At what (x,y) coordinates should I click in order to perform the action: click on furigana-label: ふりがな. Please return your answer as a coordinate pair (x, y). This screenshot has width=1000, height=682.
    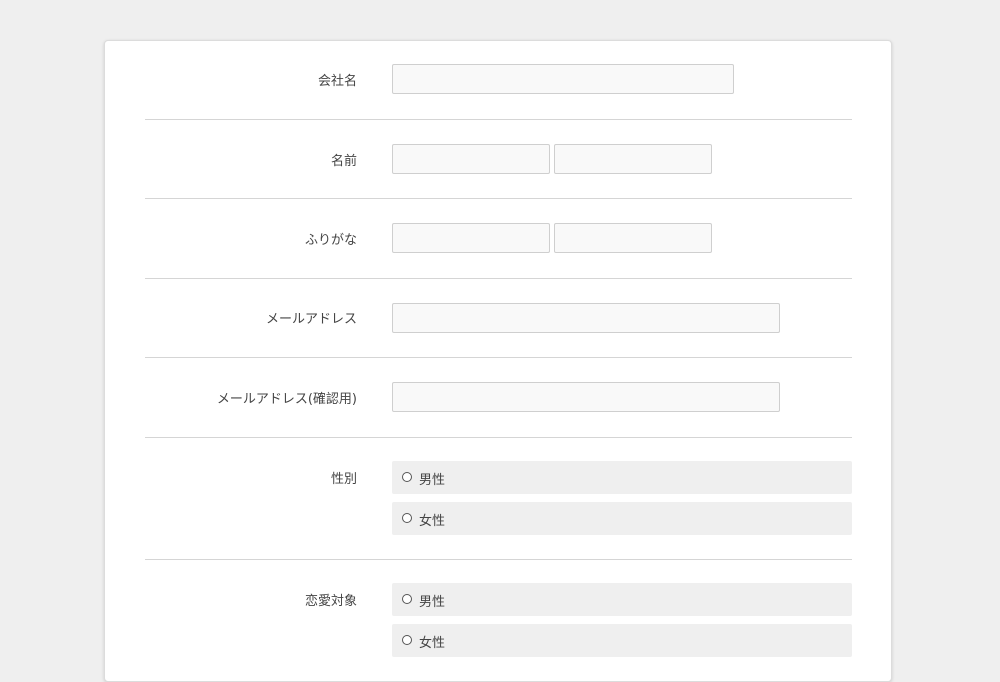
    Looking at the image, I should click on (330, 240).